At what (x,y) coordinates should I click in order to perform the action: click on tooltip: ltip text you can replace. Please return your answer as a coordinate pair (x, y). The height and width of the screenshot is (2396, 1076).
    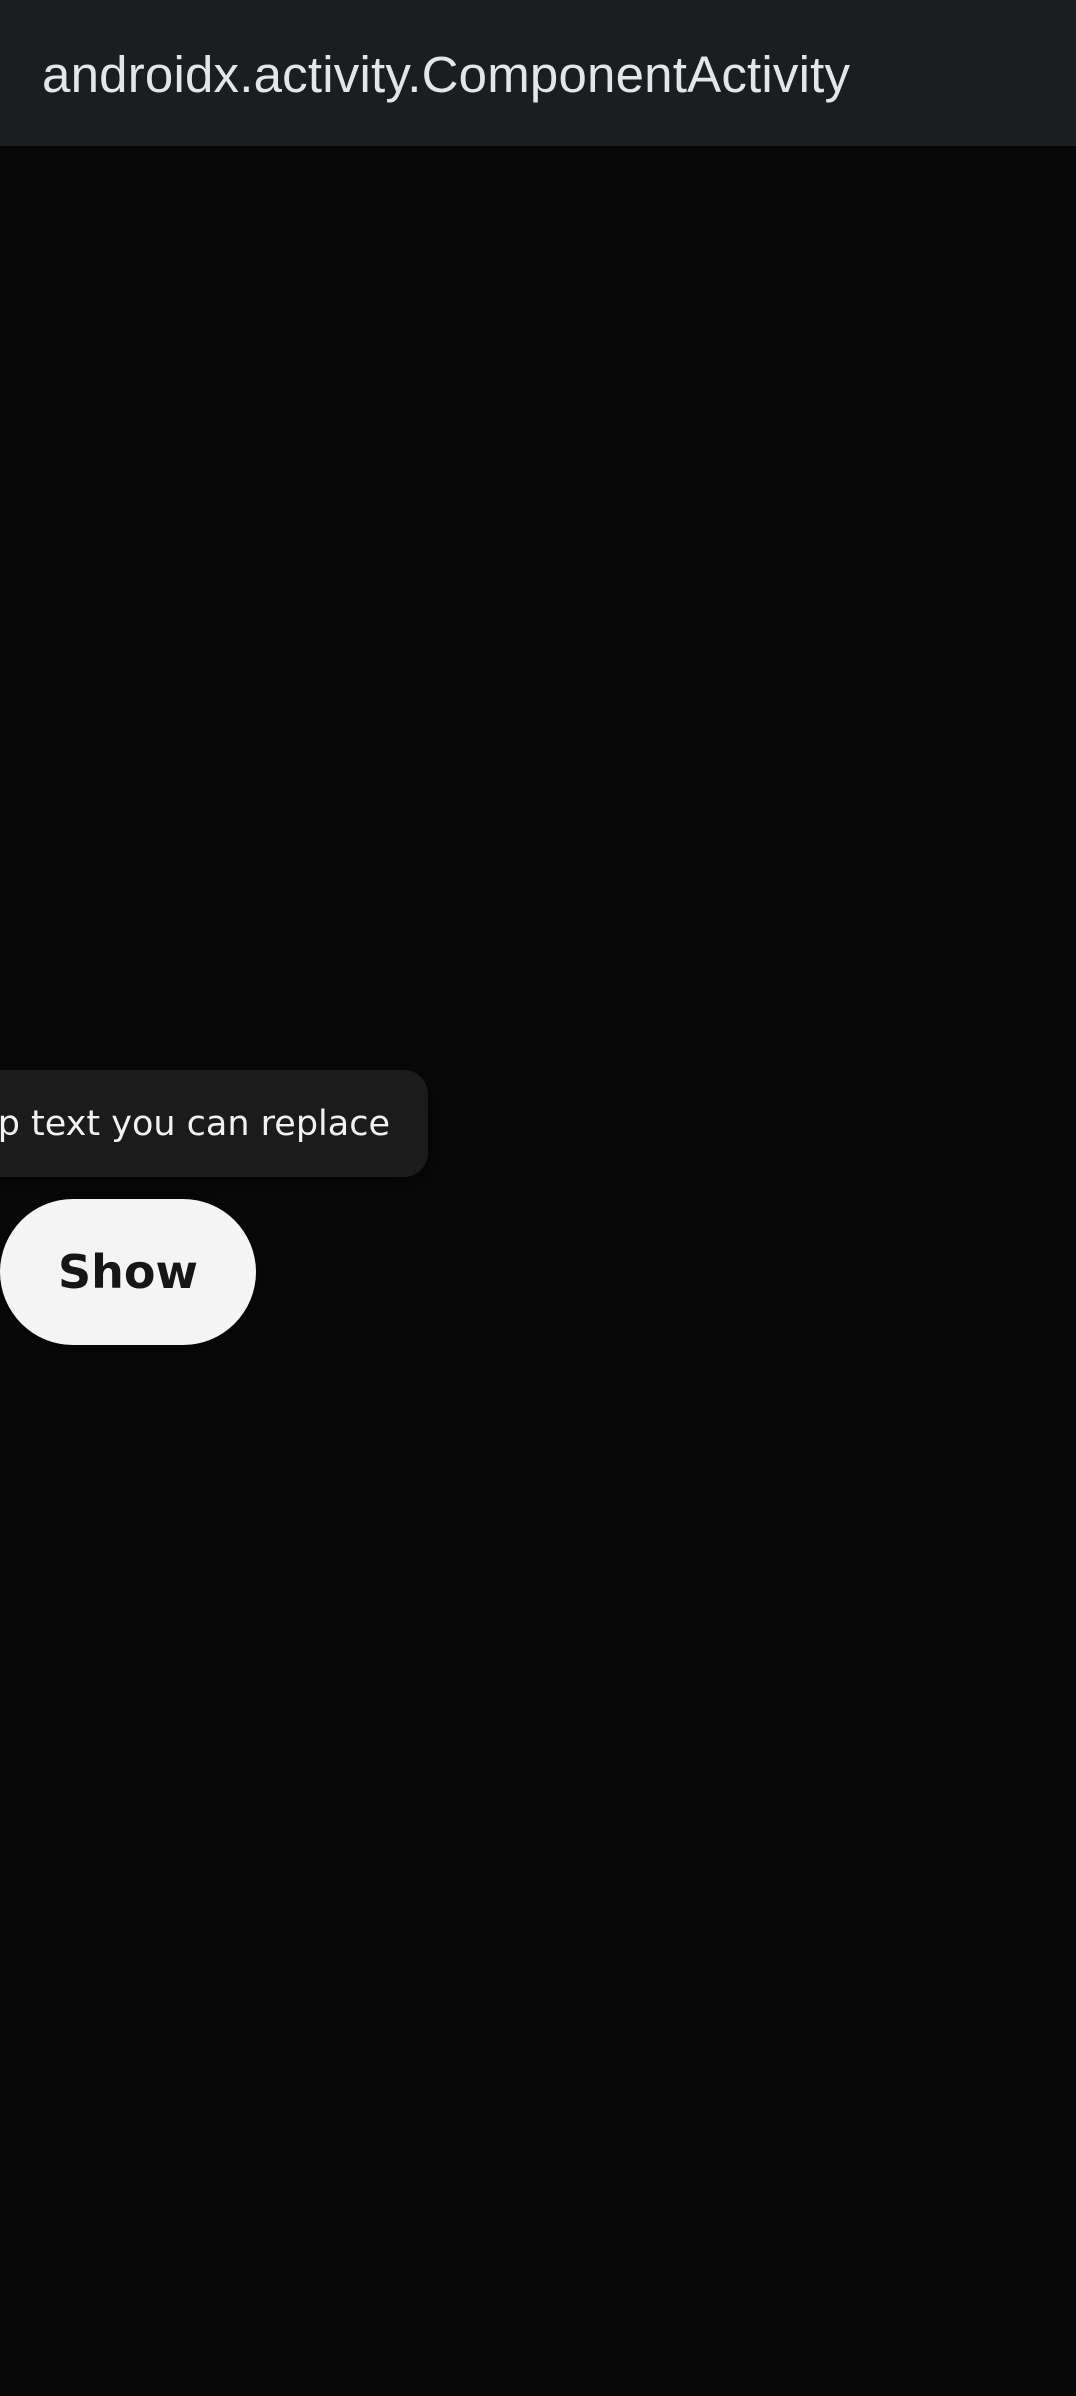
    Looking at the image, I should click on (214, 1123).